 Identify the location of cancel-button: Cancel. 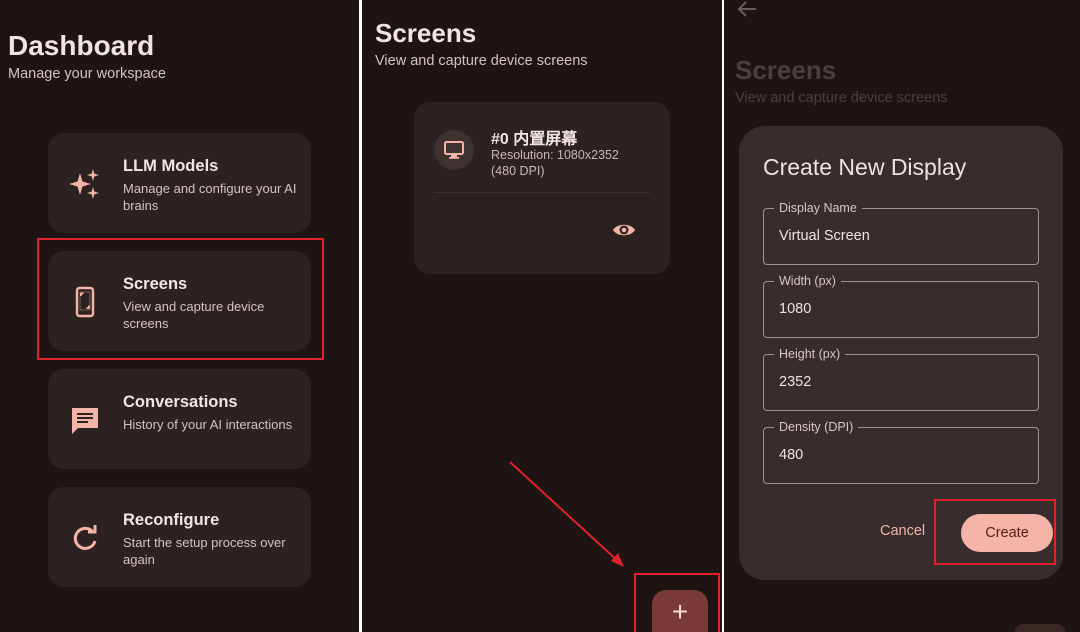
(902, 531).